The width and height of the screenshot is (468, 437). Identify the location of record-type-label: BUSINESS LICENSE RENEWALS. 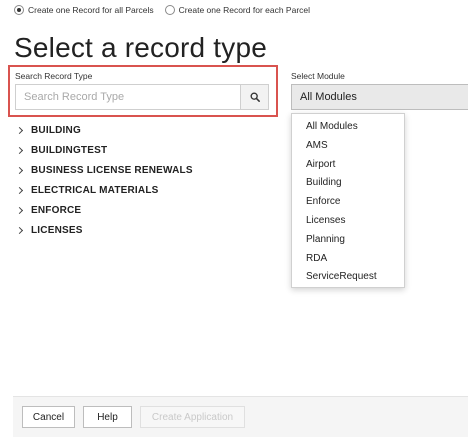
(112, 170).